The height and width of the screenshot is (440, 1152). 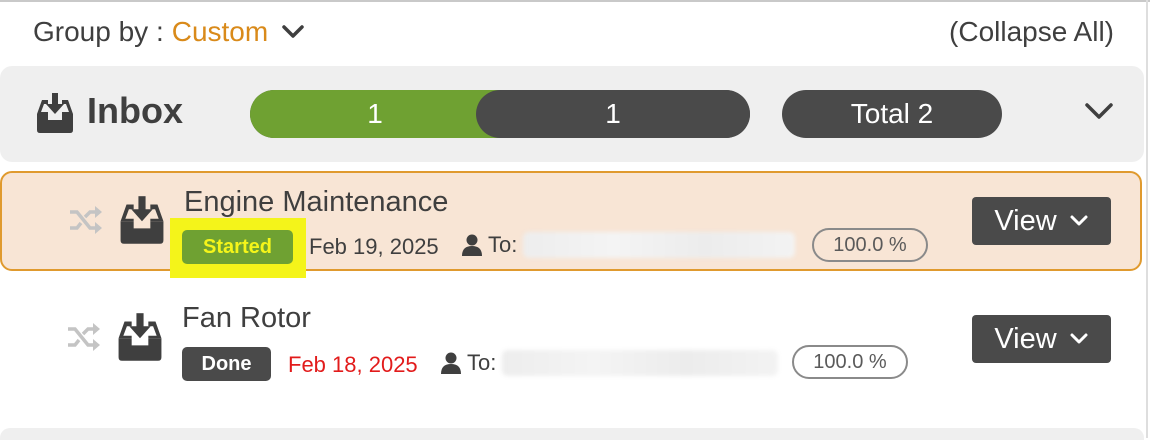 What do you see at coordinates (226, 364) in the screenshot?
I see `status-badge: Done` at bounding box center [226, 364].